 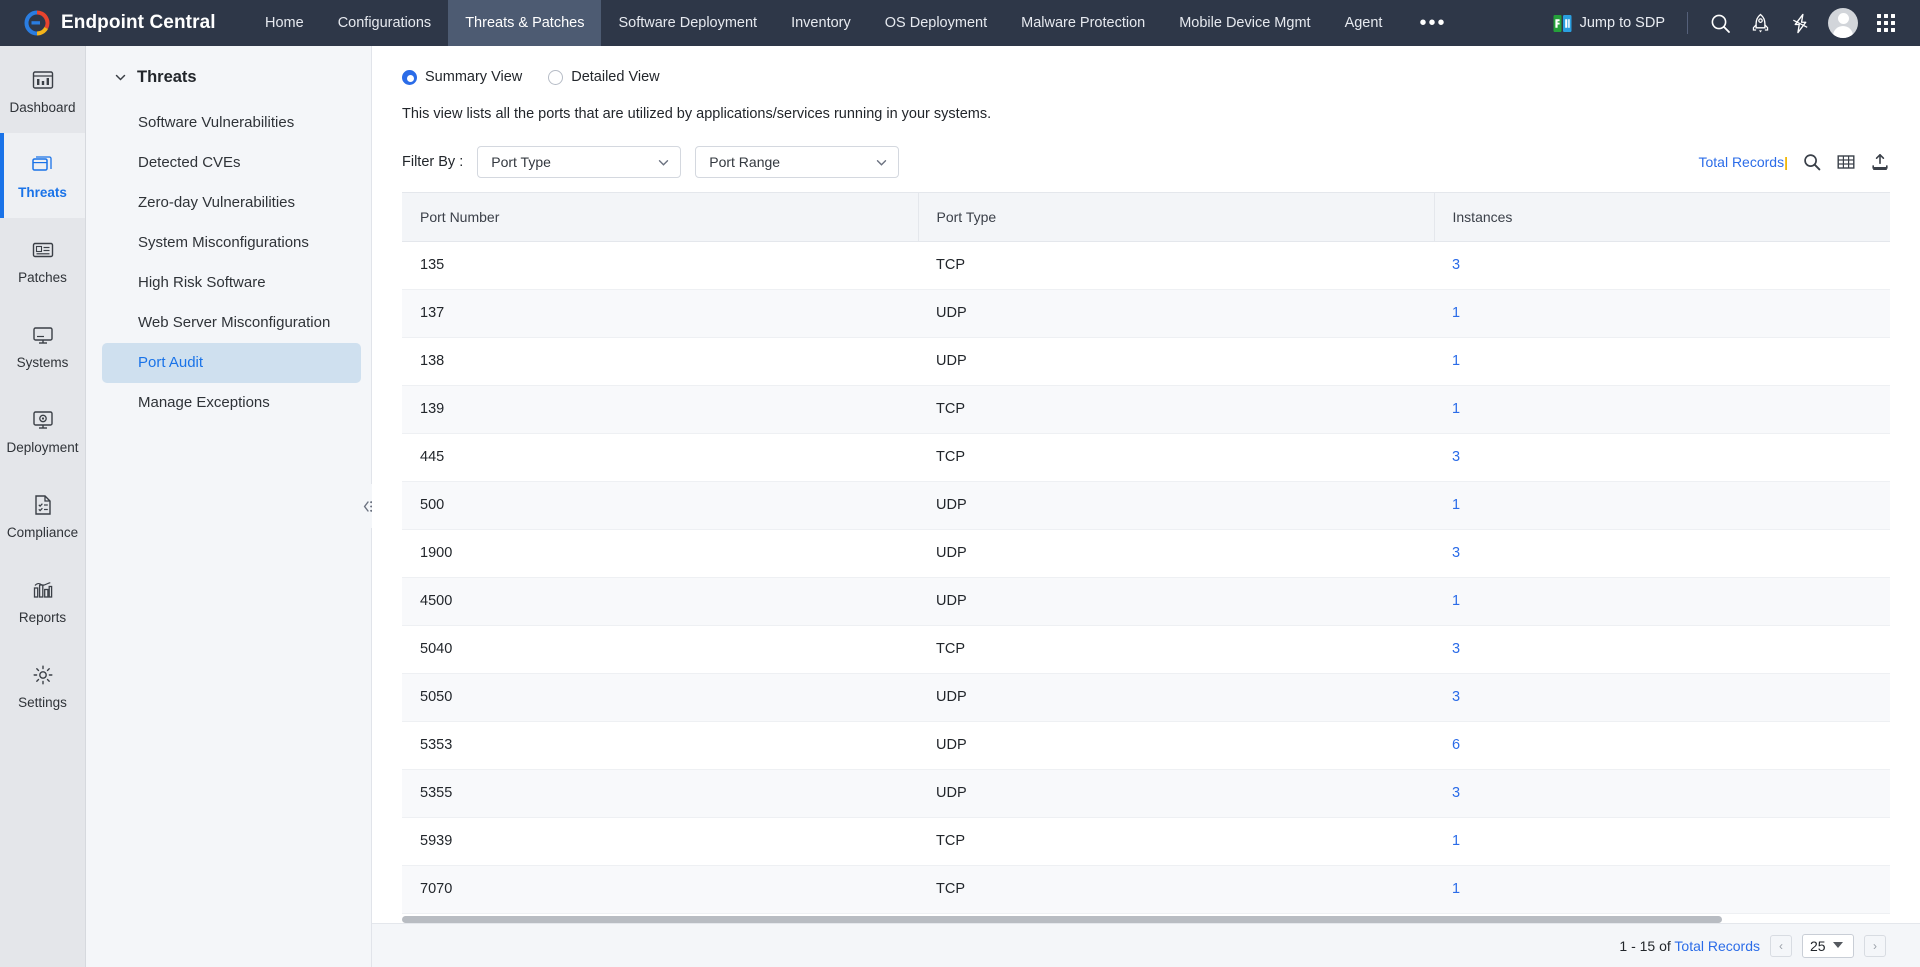 I want to click on cell-port-type: UDP, so click(x=1176, y=553).